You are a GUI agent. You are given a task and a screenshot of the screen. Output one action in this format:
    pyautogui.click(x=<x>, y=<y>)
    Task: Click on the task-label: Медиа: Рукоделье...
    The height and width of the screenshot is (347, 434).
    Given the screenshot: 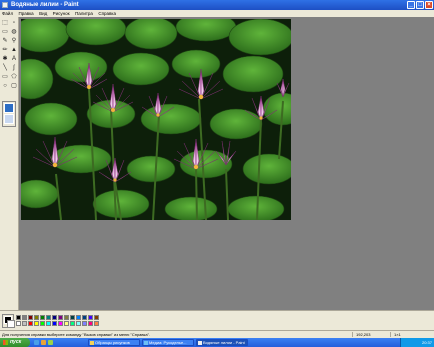 What is the action you would take?
    pyautogui.click(x=168, y=342)
    